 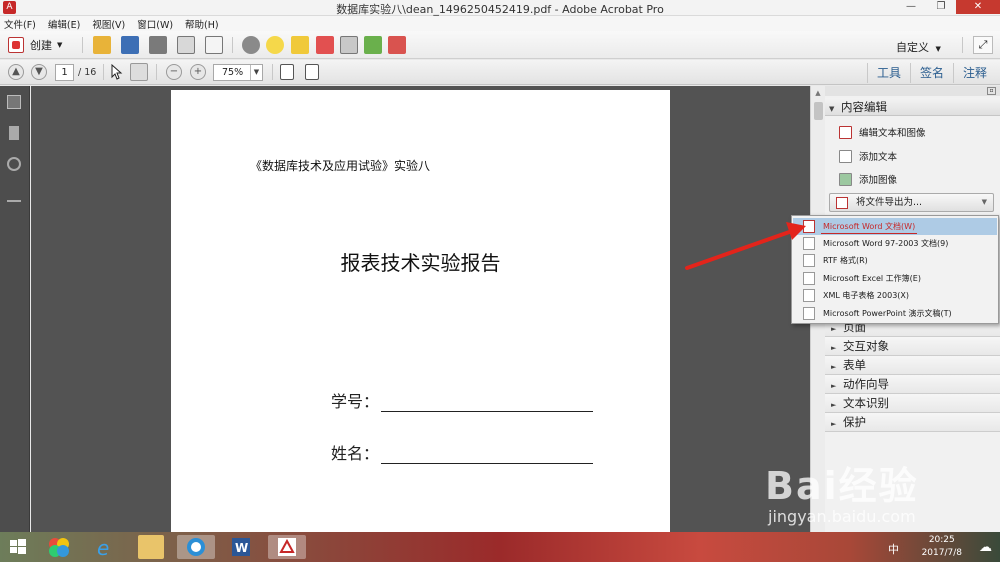 What do you see at coordinates (912, 384) in the screenshot?
I see `section-action-wizard: ► 动作向导` at bounding box center [912, 384].